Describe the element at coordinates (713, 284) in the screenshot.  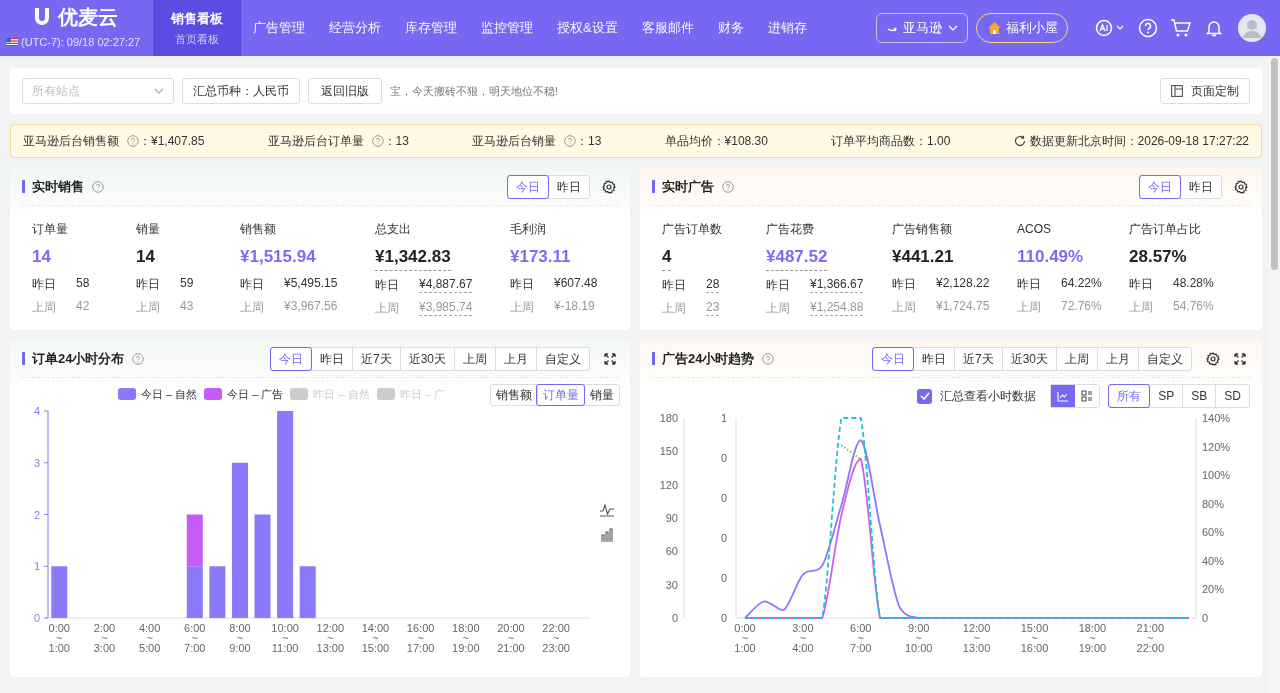
I see `compare-value: 28` at that location.